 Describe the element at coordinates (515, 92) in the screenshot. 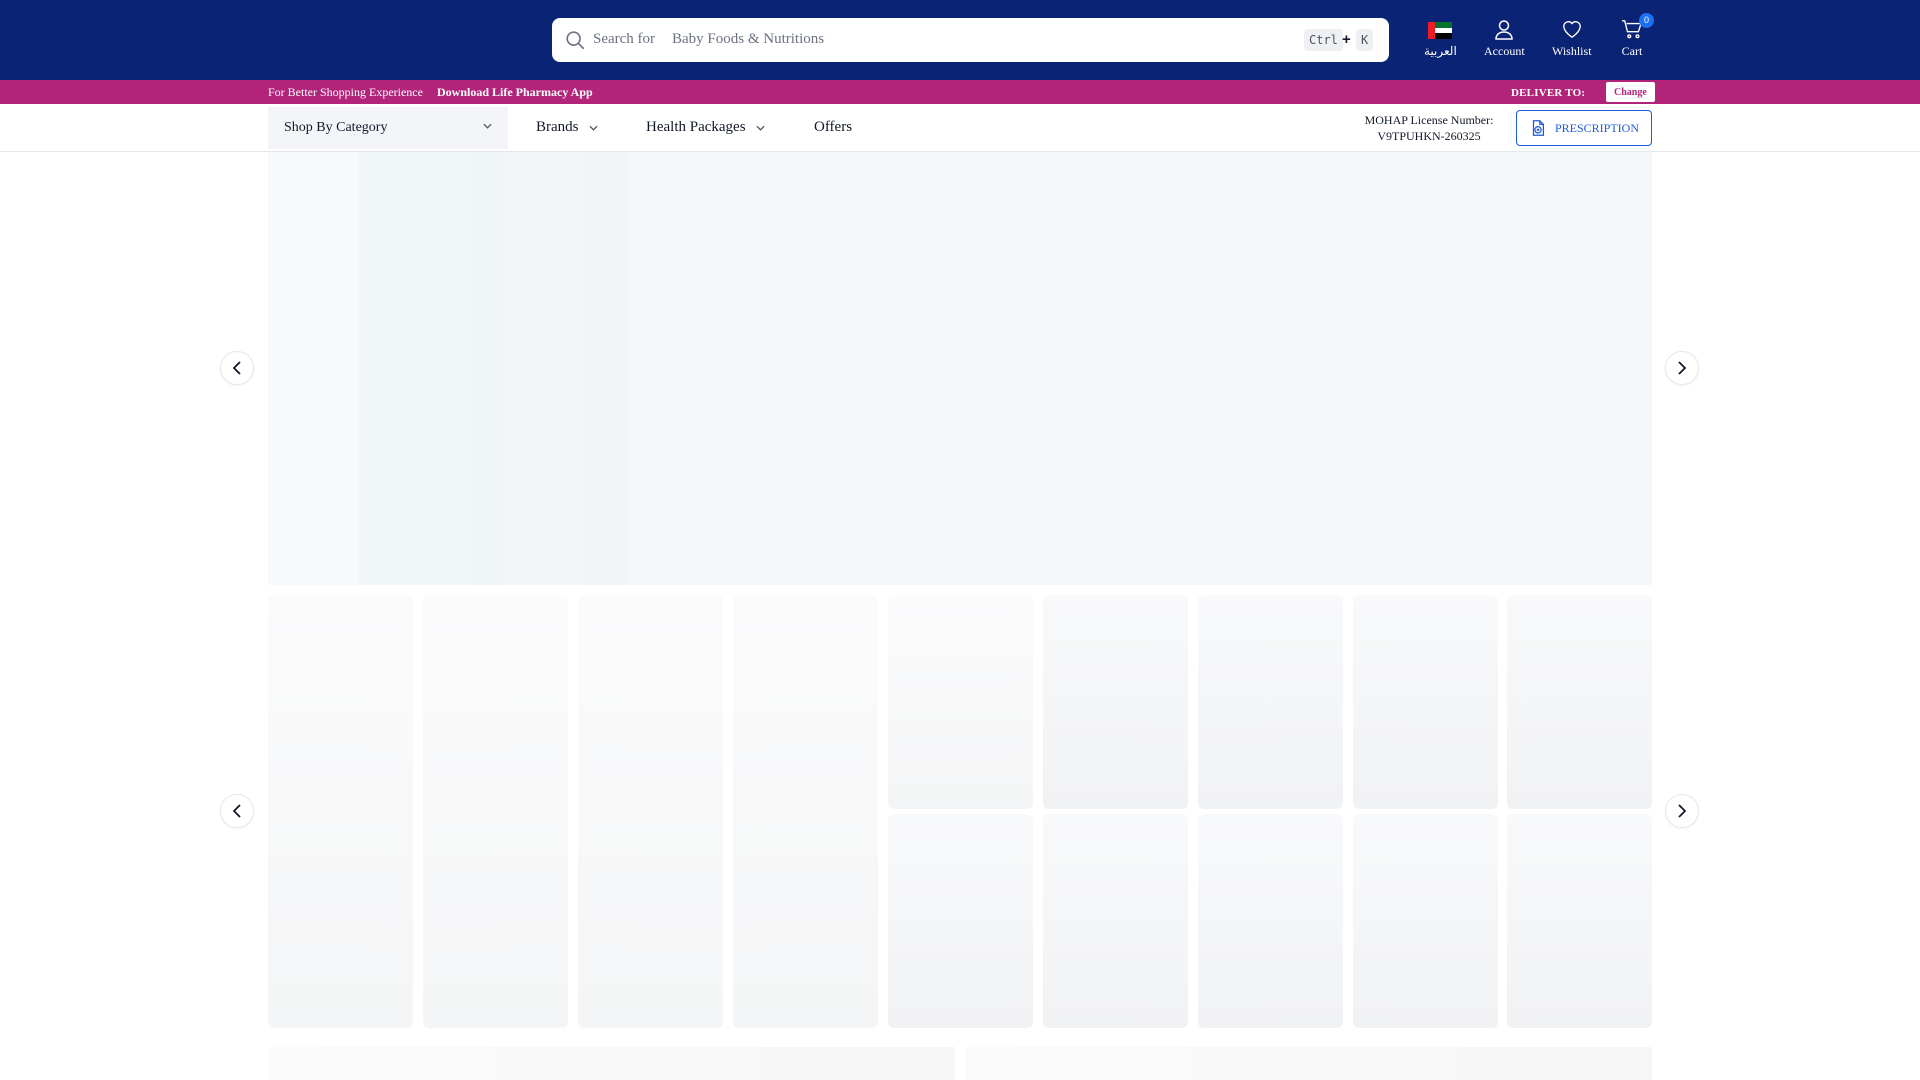

I see `download-app-link: Download Life Pharmacy App` at that location.